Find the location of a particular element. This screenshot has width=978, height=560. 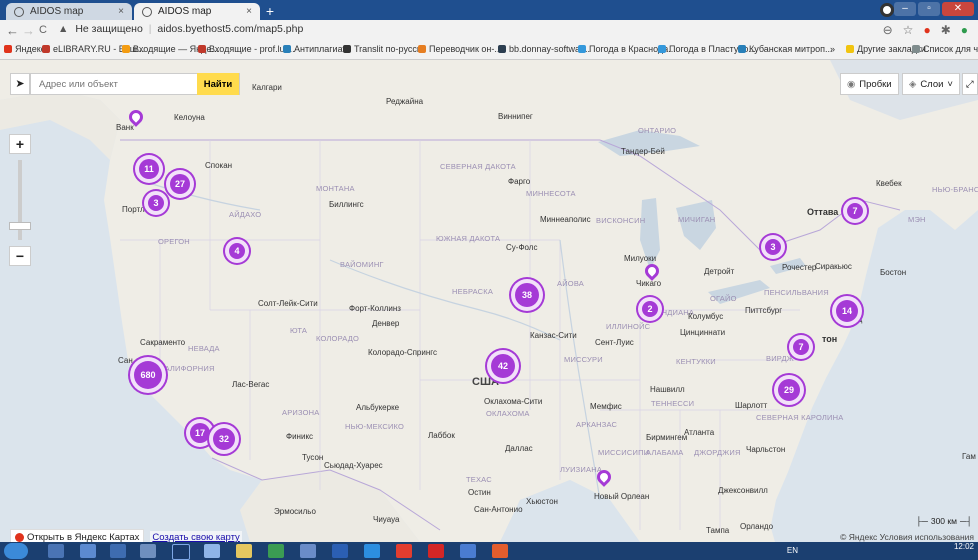

ie-icon is located at coordinates (372, 551).